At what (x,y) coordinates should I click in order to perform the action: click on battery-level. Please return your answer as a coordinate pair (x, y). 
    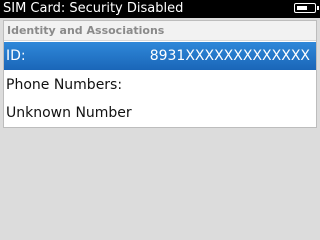
    Looking at the image, I should click on (302, 8).